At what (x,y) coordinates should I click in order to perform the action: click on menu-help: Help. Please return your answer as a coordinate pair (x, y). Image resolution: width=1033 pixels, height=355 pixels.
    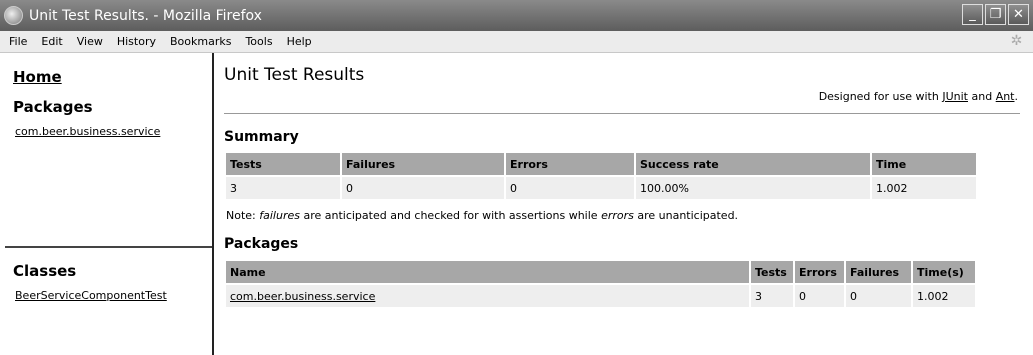
    Looking at the image, I should click on (299, 41).